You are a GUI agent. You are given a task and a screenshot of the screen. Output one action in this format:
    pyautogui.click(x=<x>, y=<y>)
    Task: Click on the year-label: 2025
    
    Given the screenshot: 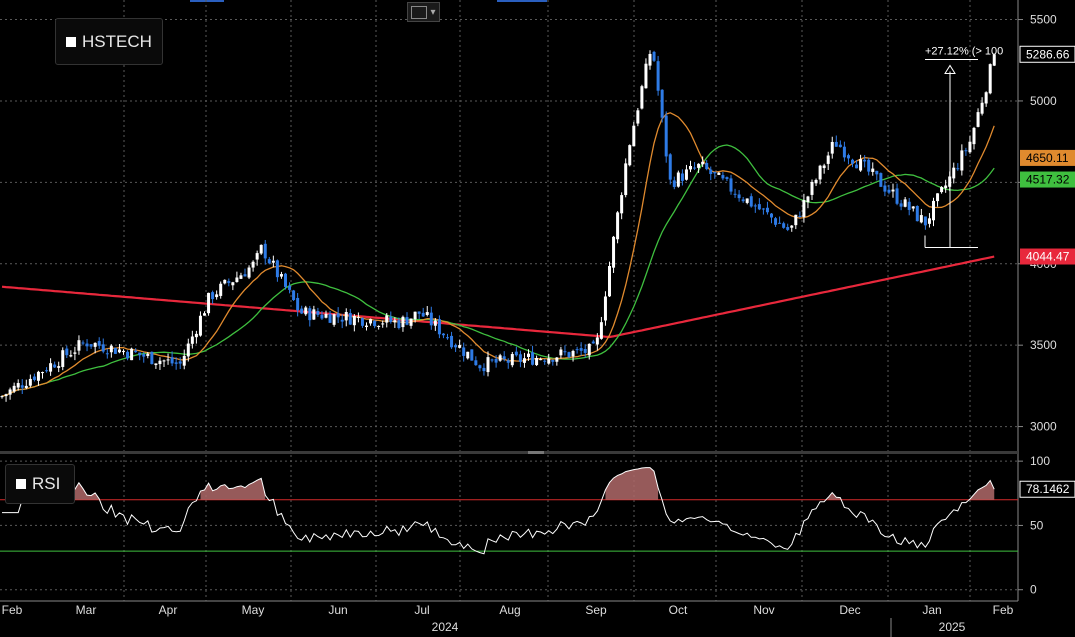 What is the action you would take?
    pyautogui.click(x=952, y=627)
    